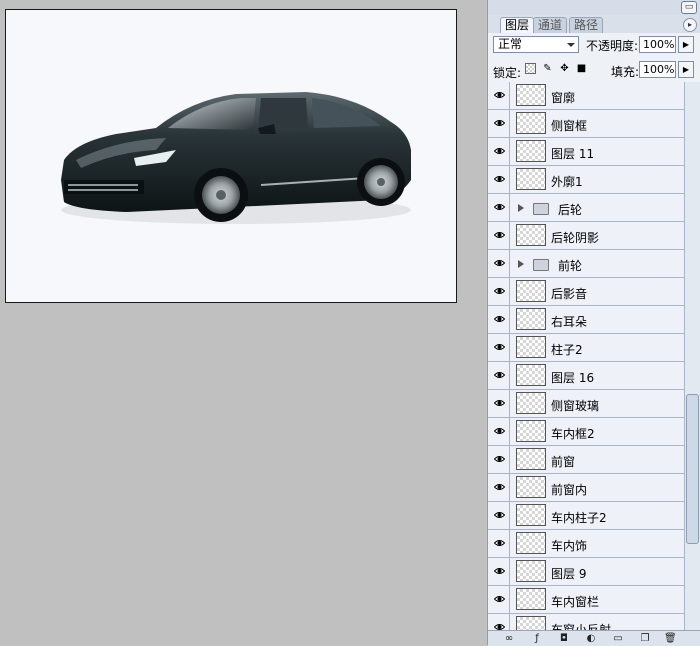  Describe the element at coordinates (586, 348) in the screenshot. I see `layer-row: 柱子2` at that location.